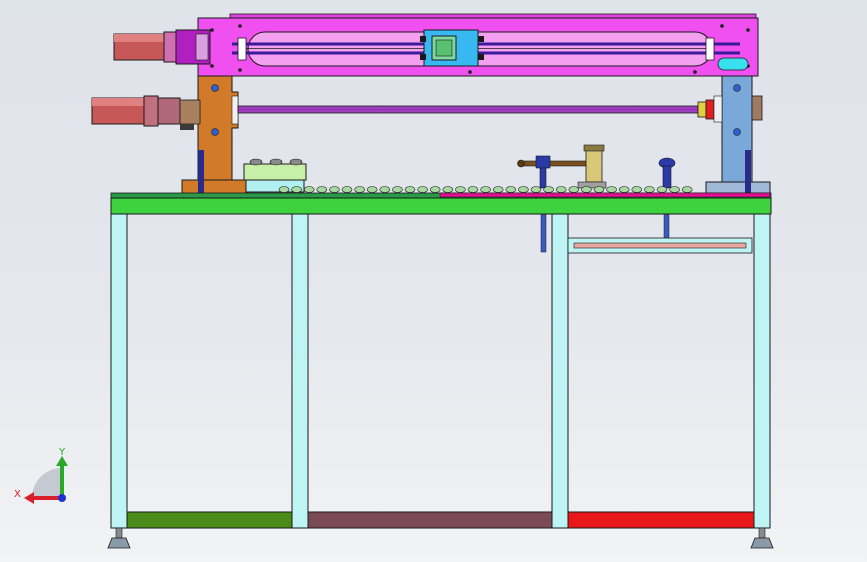 The image size is (867, 562). Describe the element at coordinates (275, 172) in the screenshot. I see `feeder-top` at that location.